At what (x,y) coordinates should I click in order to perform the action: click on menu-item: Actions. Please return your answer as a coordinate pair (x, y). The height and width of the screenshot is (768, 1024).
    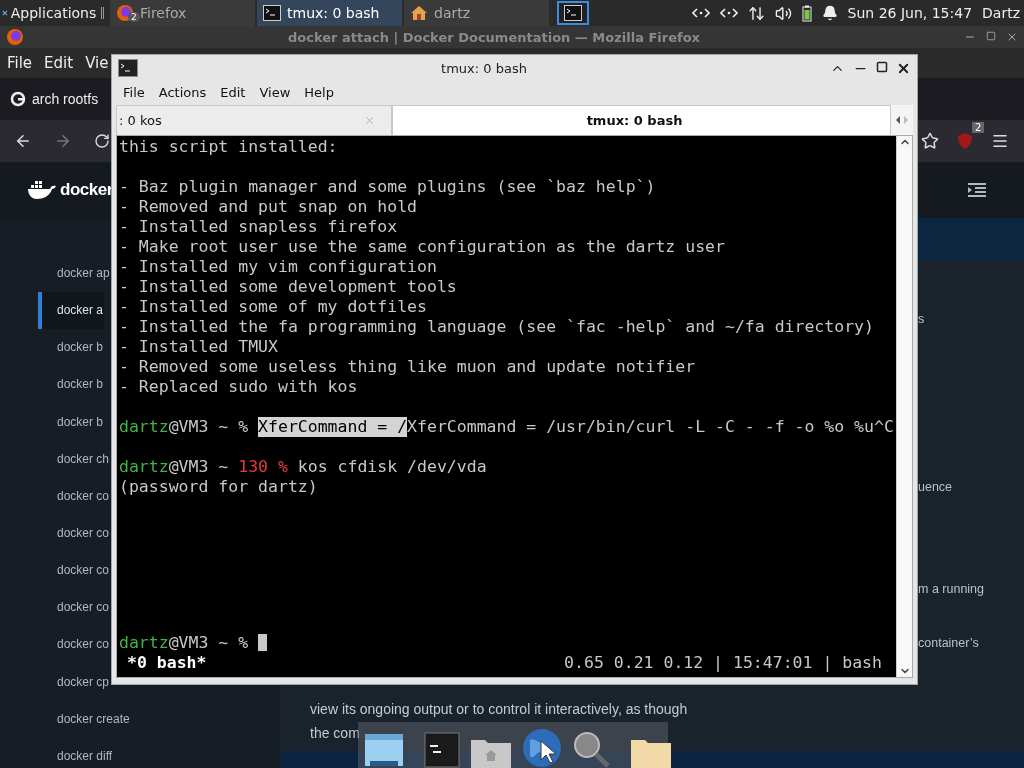
    Looking at the image, I should click on (182, 92).